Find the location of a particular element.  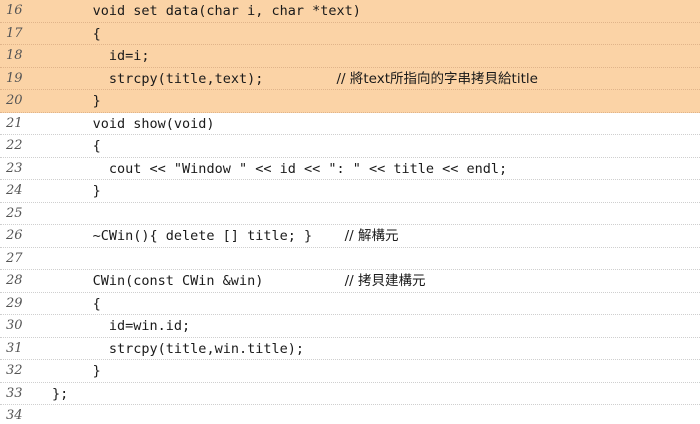

line-number: 23 is located at coordinates (14, 168).